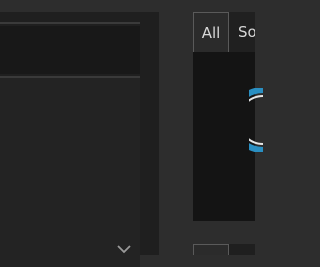 Image resolution: width=320 pixels, height=267 pixels. Describe the element at coordinates (224, 136) in the screenshot. I see `preview-area` at that location.